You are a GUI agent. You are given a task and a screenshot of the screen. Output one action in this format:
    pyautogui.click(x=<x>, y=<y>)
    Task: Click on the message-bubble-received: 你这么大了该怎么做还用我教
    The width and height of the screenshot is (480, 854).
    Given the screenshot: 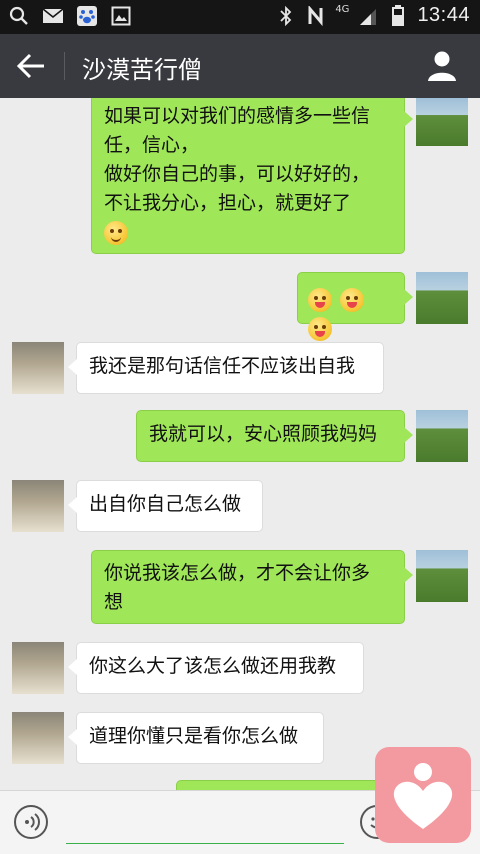 What is the action you would take?
    pyautogui.click(x=216, y=668)
    